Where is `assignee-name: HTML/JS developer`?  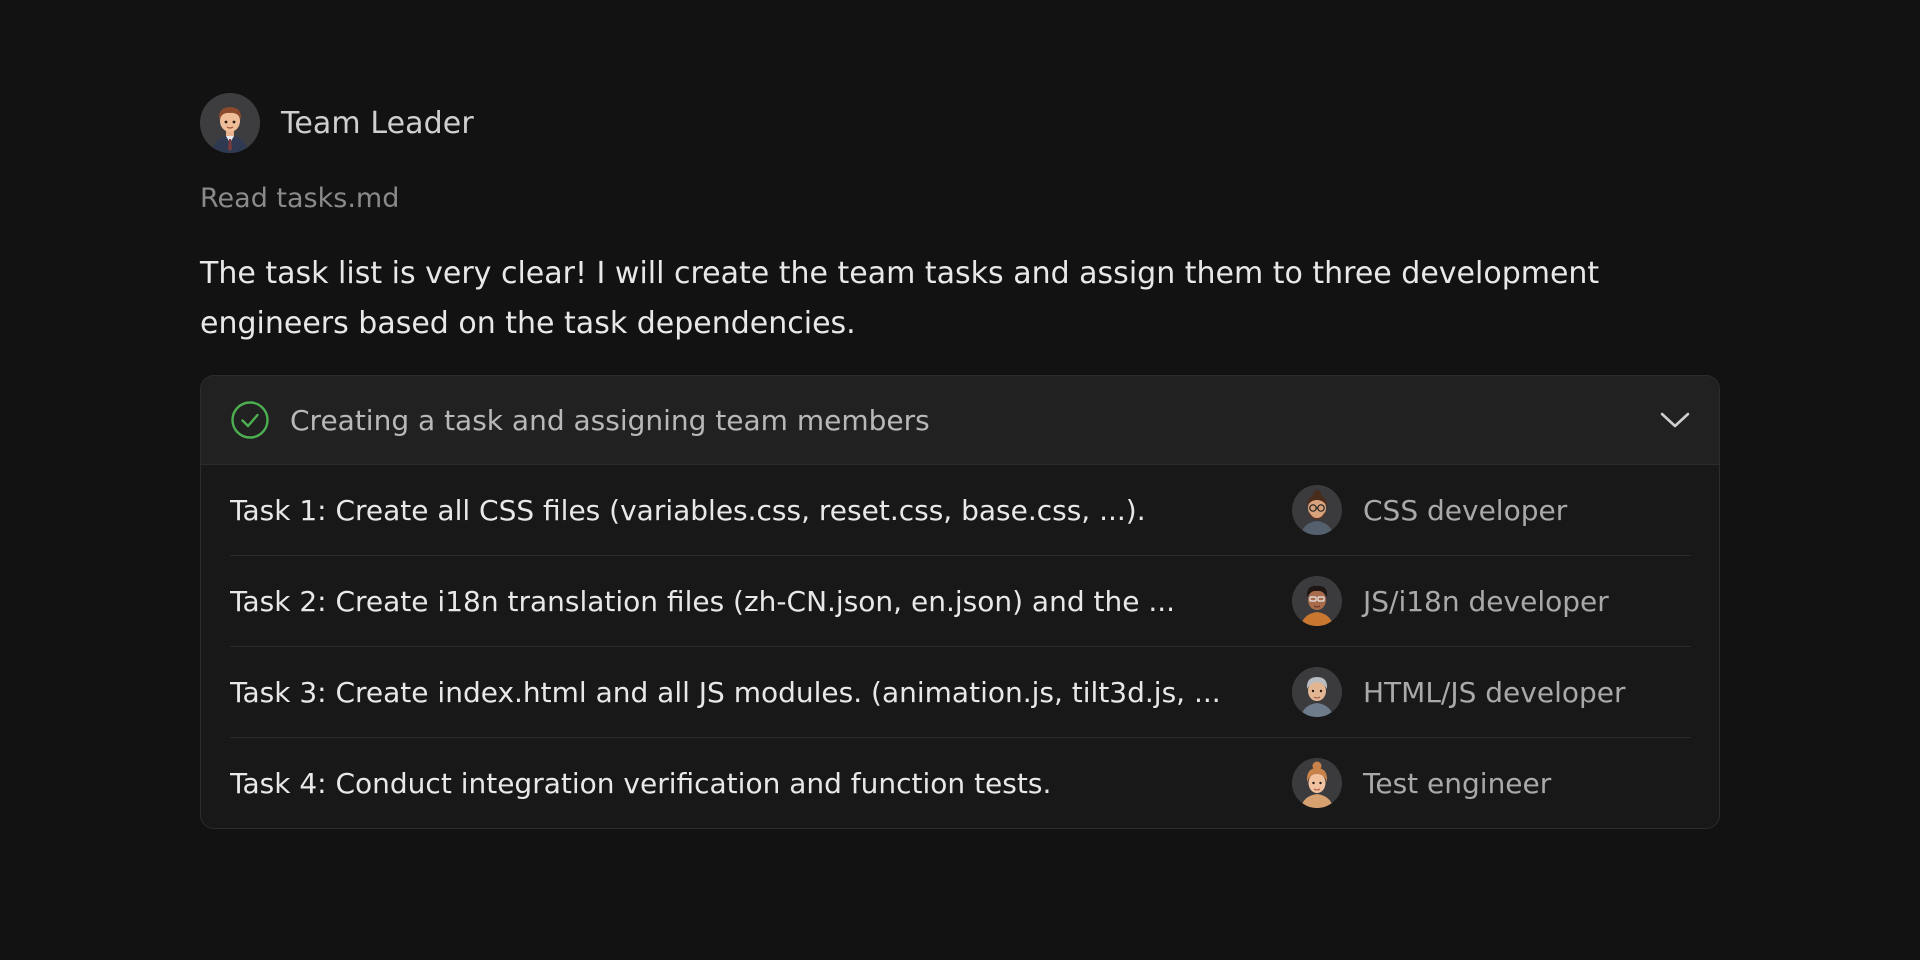 assignee-name: HTML/JS developer is located at coordinates (1494, 692).